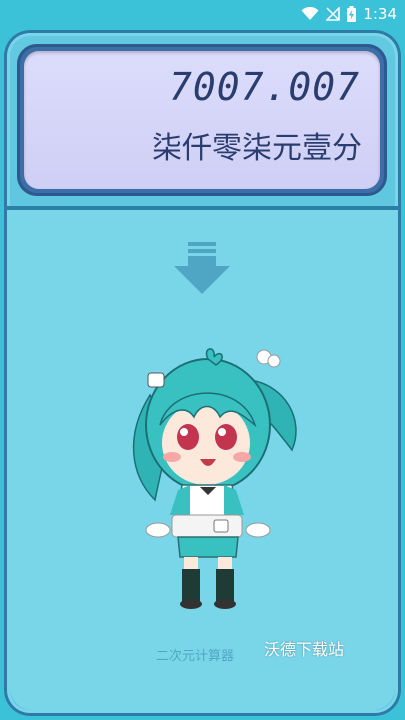 The width and height of the screenshot is (405, 720). What do you see at coordinates (214, 478) in the screenshot?
I see `mascot-character` at bounding box center [214, 478].